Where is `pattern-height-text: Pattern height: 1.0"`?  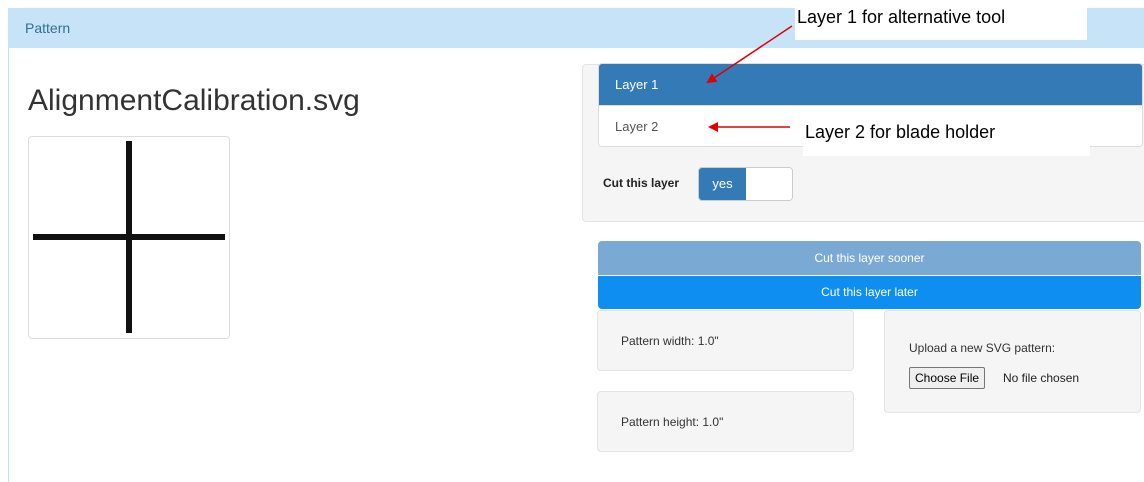 pattern-height-text: Pattern height: 1.0" is located at coordinates (672, 422).